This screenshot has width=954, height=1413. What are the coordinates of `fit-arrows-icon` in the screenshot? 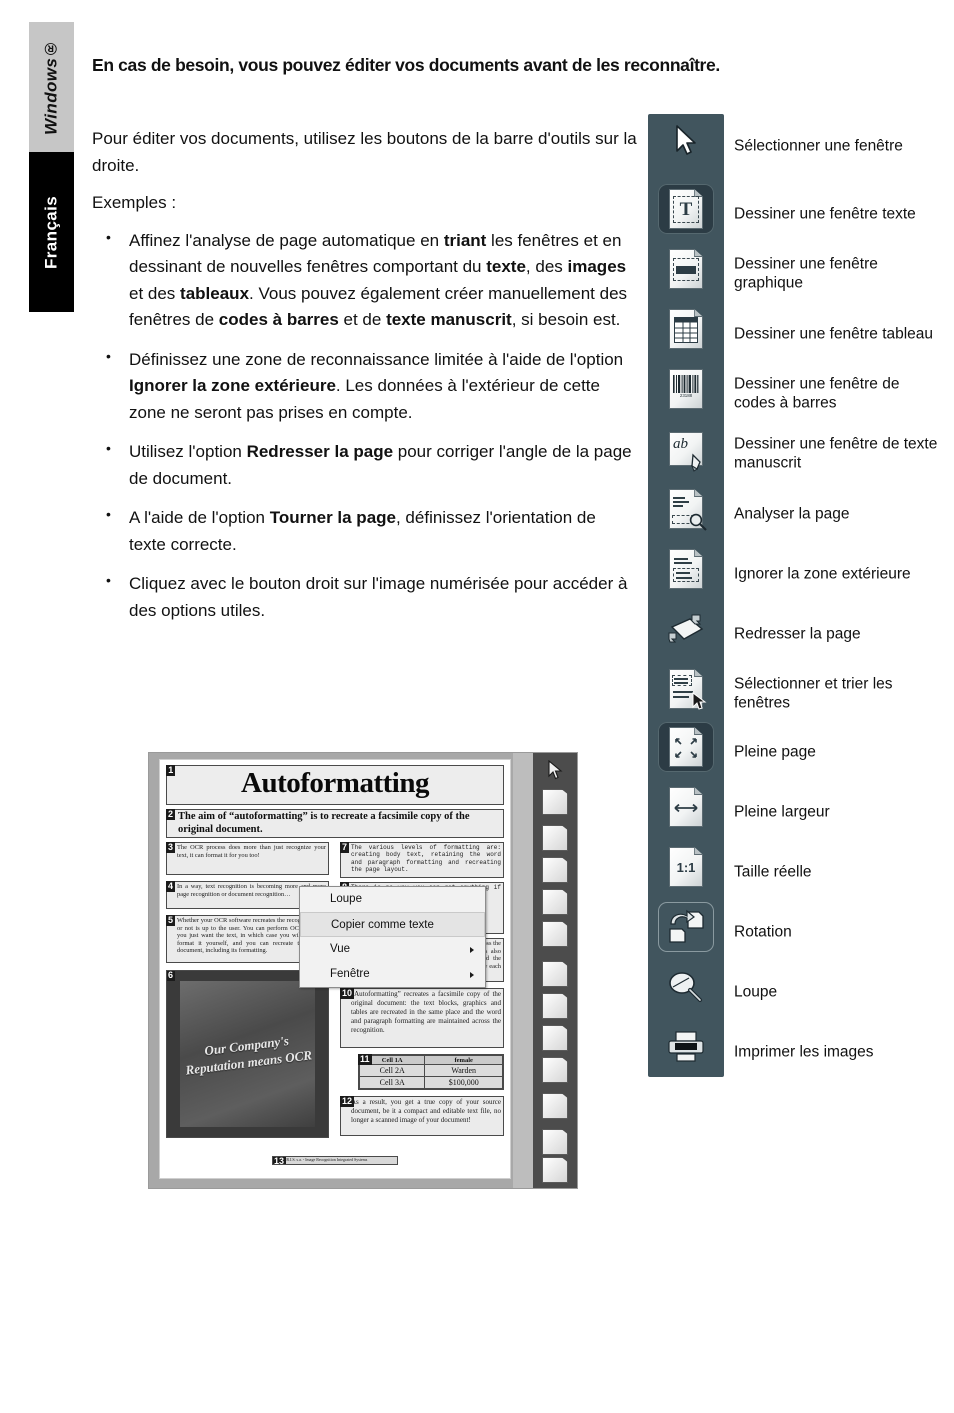 It's located at (686, 748).